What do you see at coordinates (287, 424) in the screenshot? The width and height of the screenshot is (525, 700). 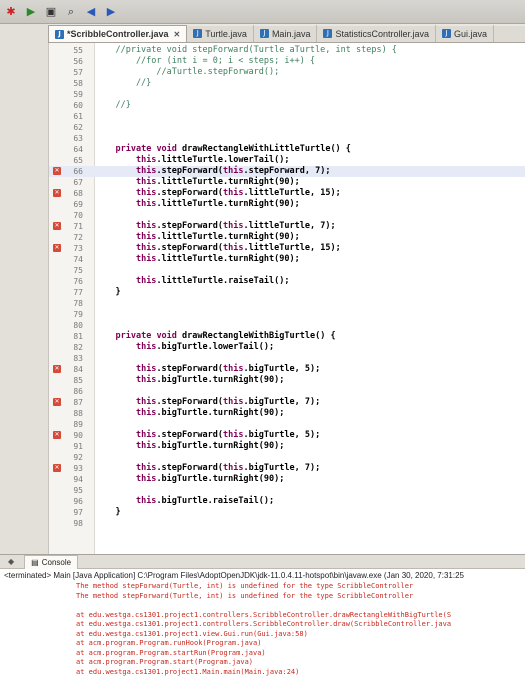 I see `code-line: 89` at bounding box center [287, 424].